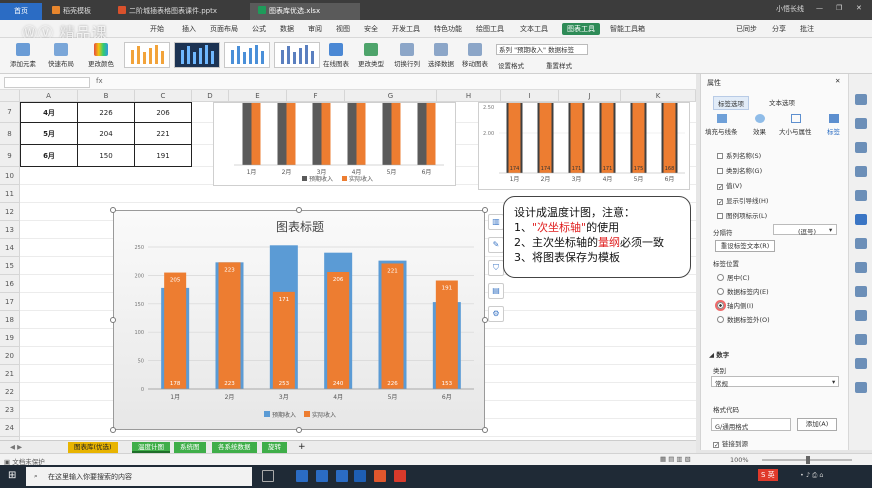 This screenshot has height=488, width=872. Describe the element at coordinates (819, 10) in the screenshot. I see `minimize-button: —` at that location.